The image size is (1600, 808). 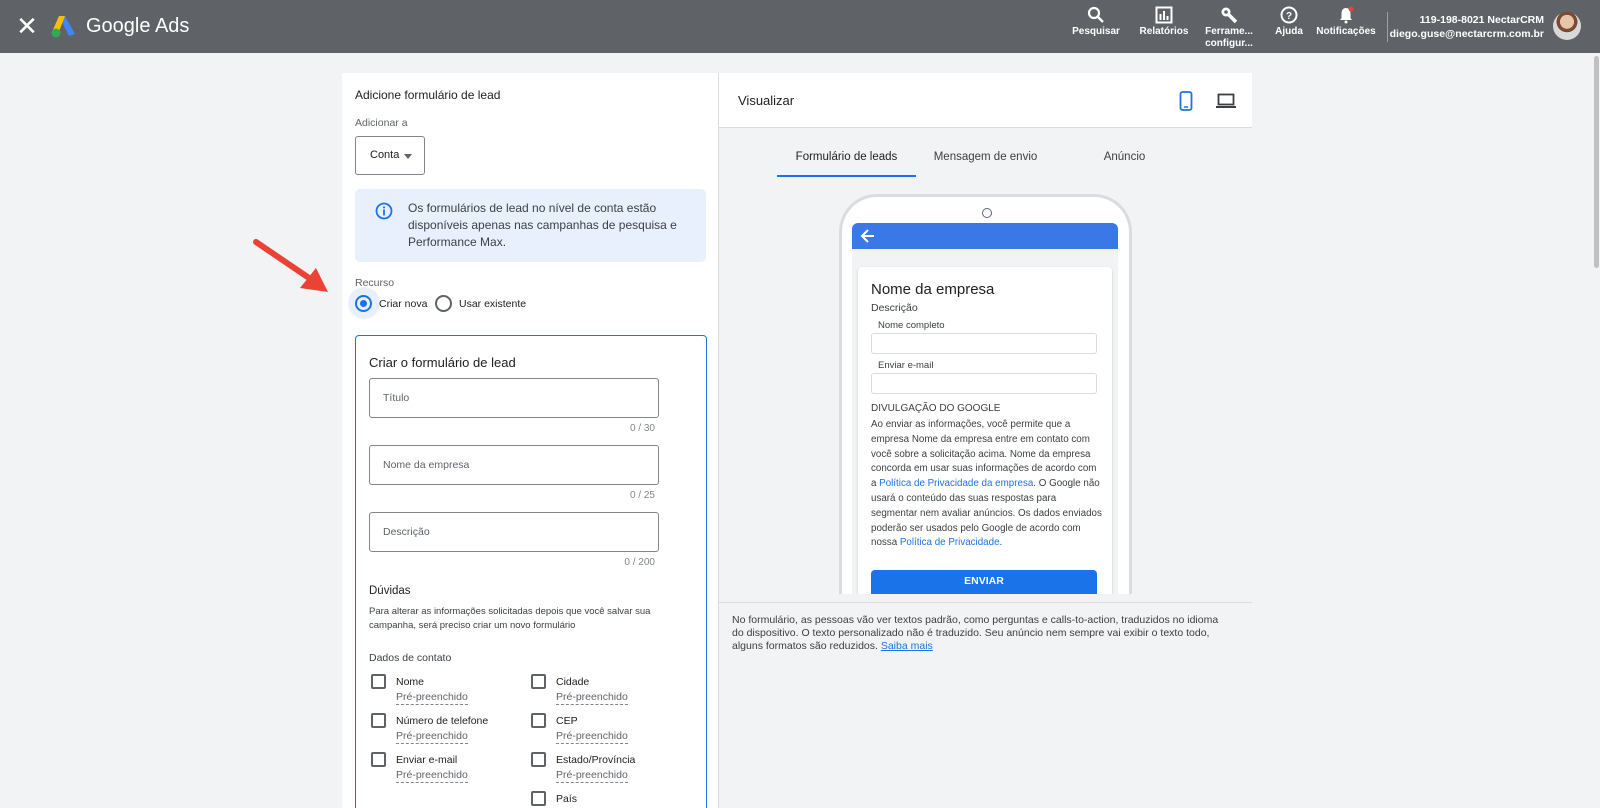 I want to click on contact-data-title: Dados de contato, so click(x=410, y=658).